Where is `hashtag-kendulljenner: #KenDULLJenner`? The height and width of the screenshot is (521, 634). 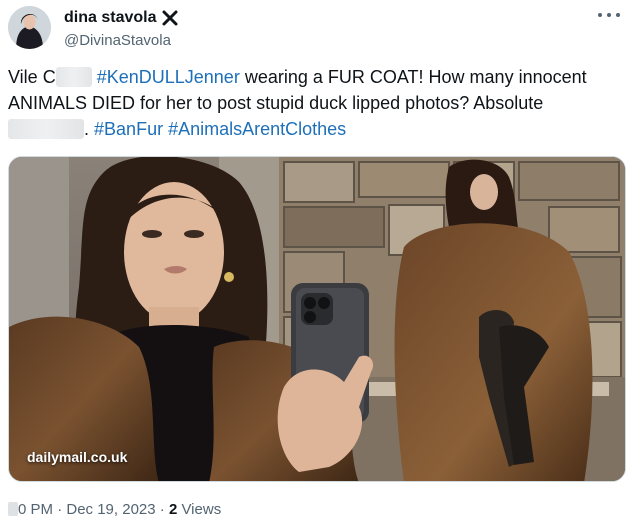
hashtag-kendulljenner: #KenDULLJenner is located at coordinates (168, 77).